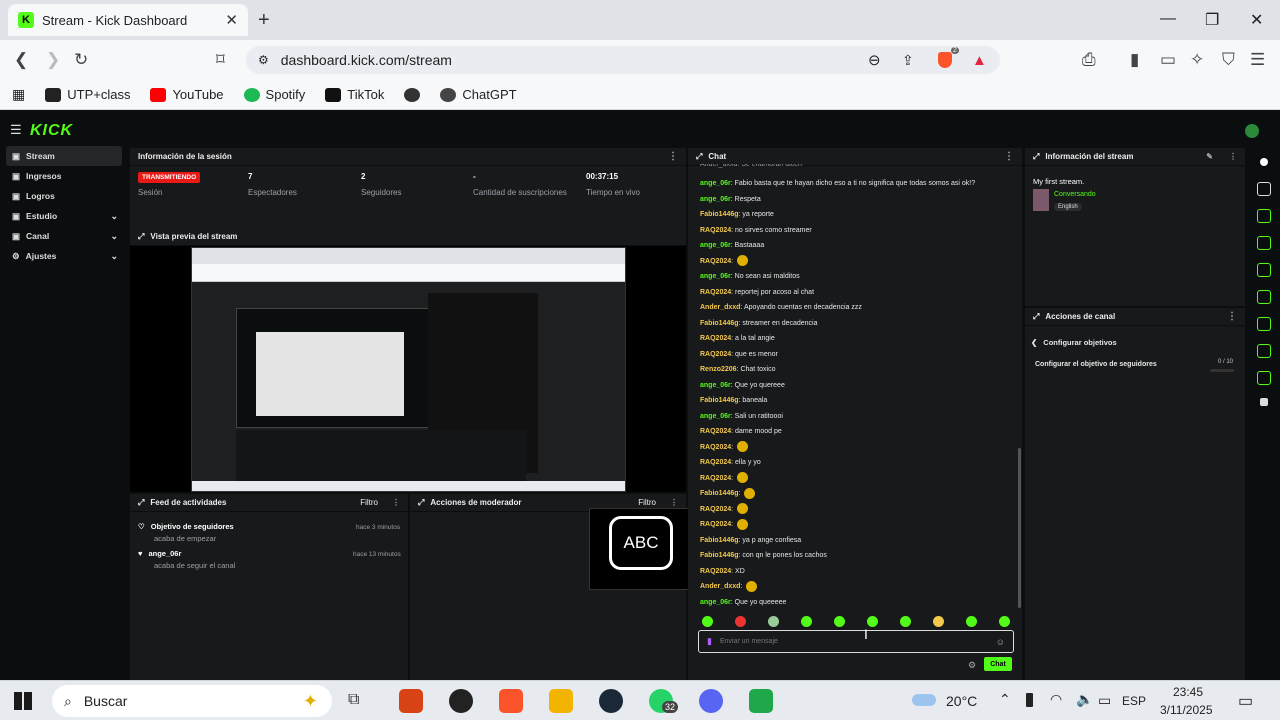 The height and width of the screenshot is (720, 1280). What do you see at coordinates (1005, 699) in the screenshot?
I see `chevron-up-icon: ⌃` at bounding box center [1005, 699].